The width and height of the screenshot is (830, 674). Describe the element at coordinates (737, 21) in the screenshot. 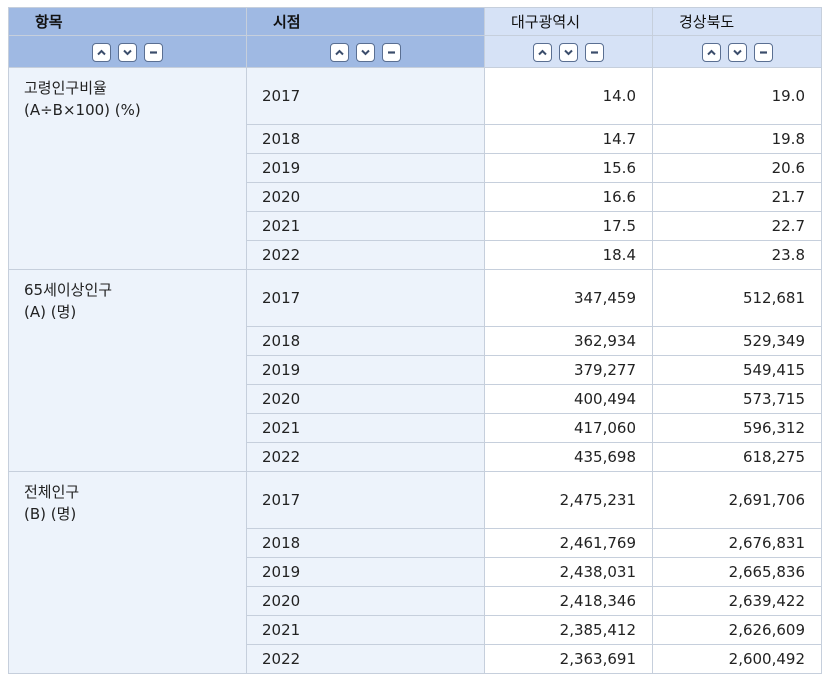

I see `header-region-gyeongbuk: 경상북도` at that location.